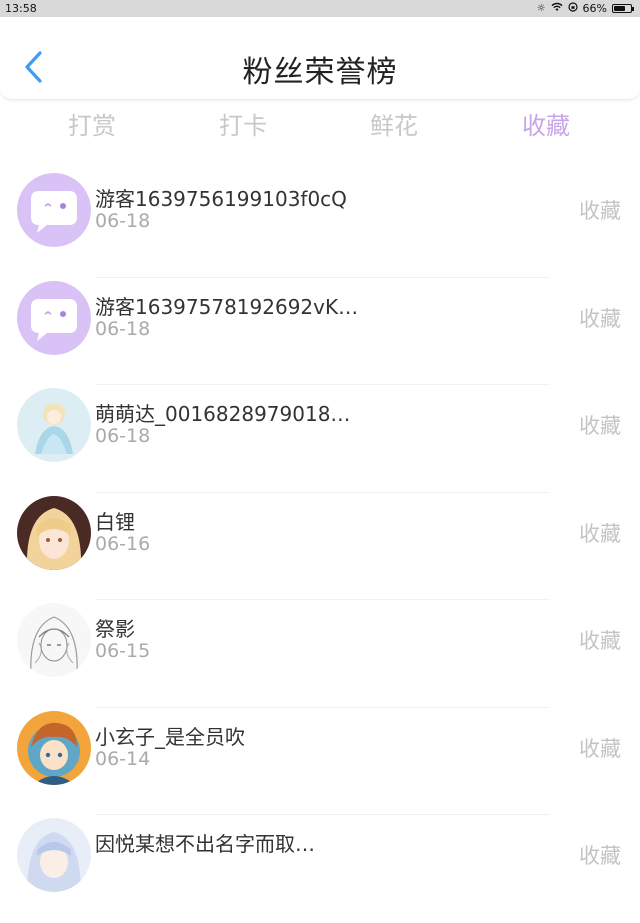 The image size is (640, 923). I want to click on status-bar: 13:58 ☼ 66%, so click(320, 8).